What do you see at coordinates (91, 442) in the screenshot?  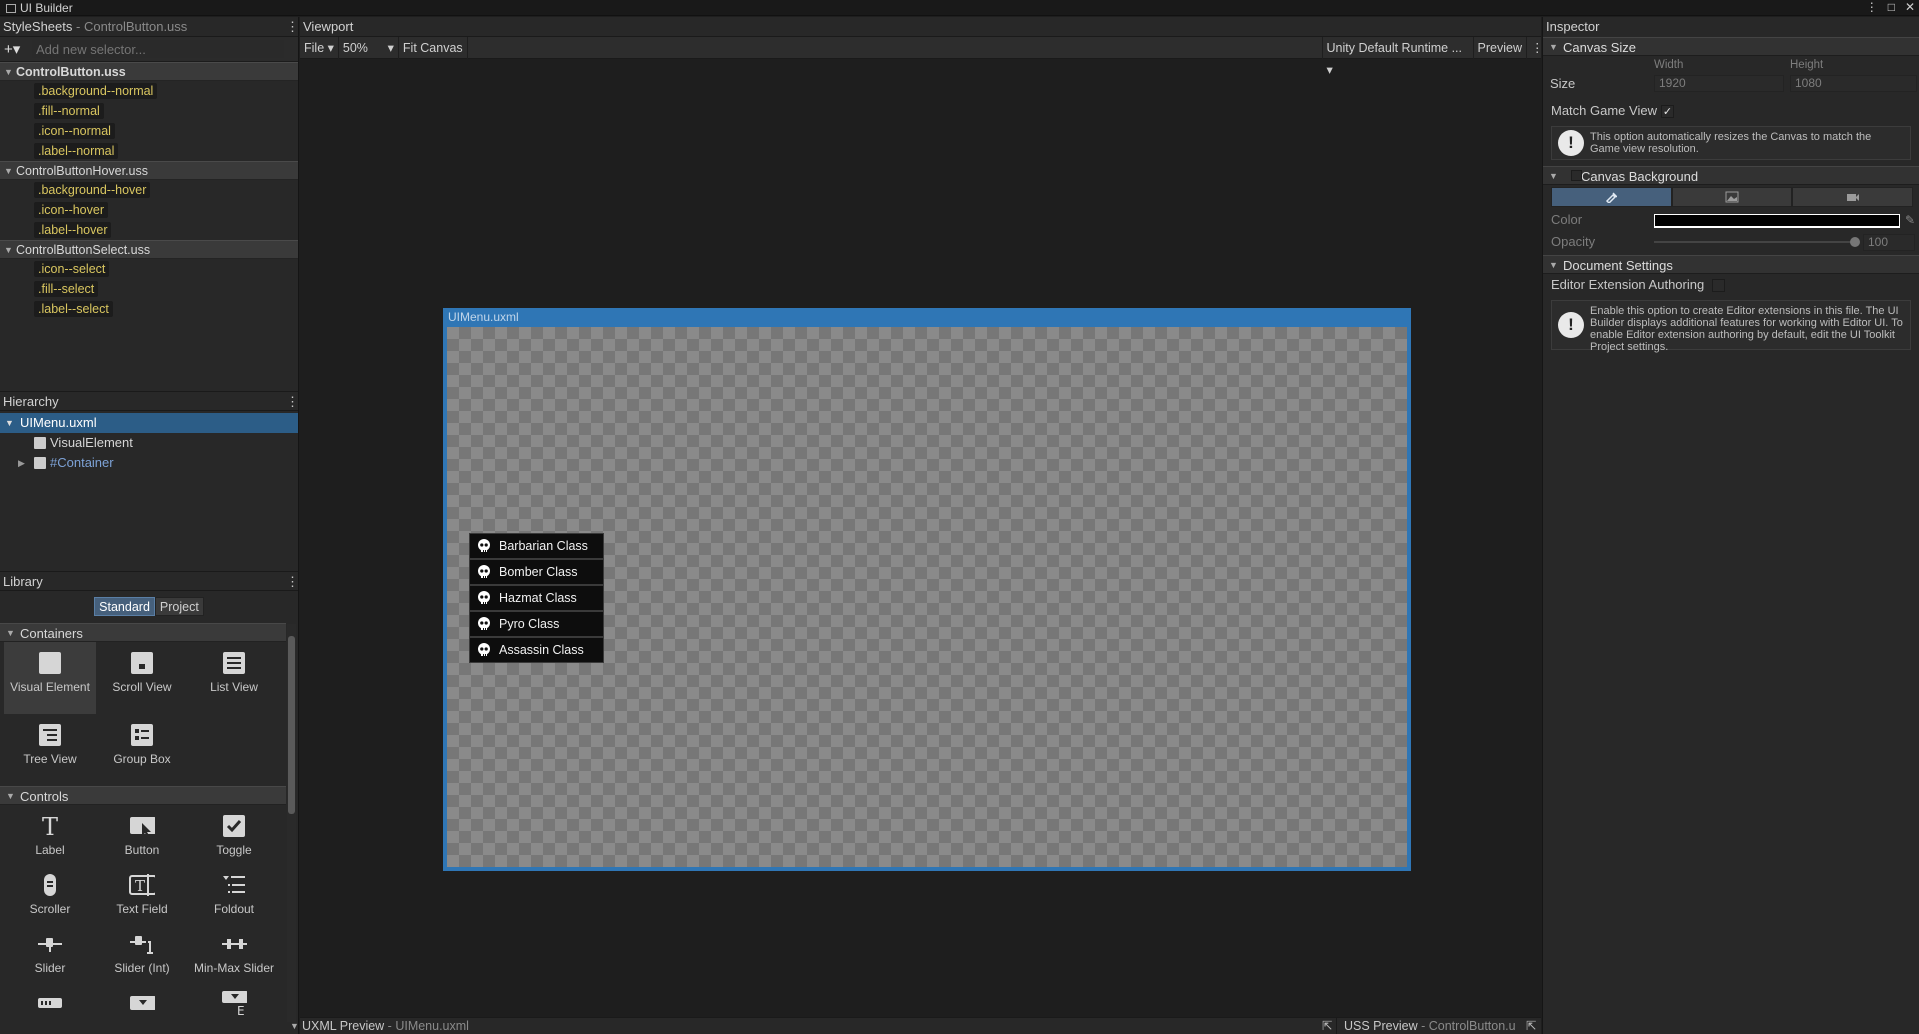 I see `hierarchy-item-label: VisualElement` at bounding box center [91, 442].